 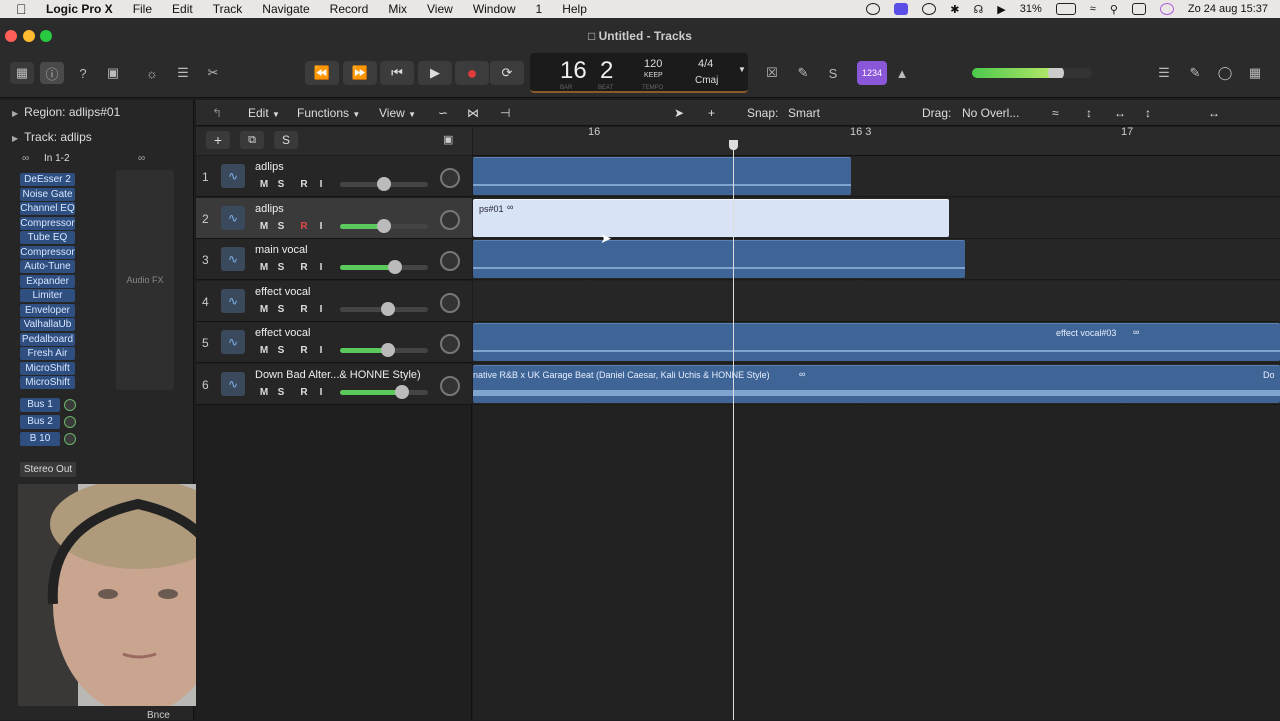 What do you see at coordinates (978, 9) in the screenshot?
I see `headphones-icon: ☊` at bounding box center [978, 9].